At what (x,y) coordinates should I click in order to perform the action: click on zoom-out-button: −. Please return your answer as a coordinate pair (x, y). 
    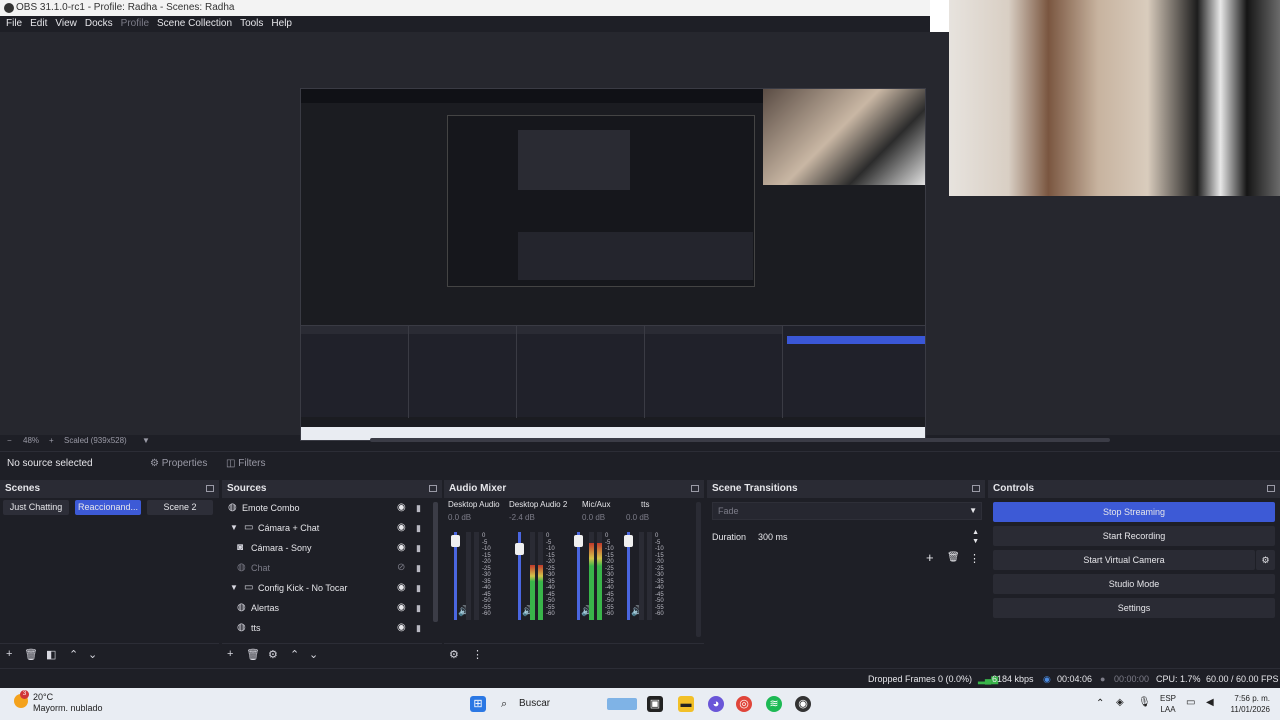
    Looking at the image, I should click on (9, 440).